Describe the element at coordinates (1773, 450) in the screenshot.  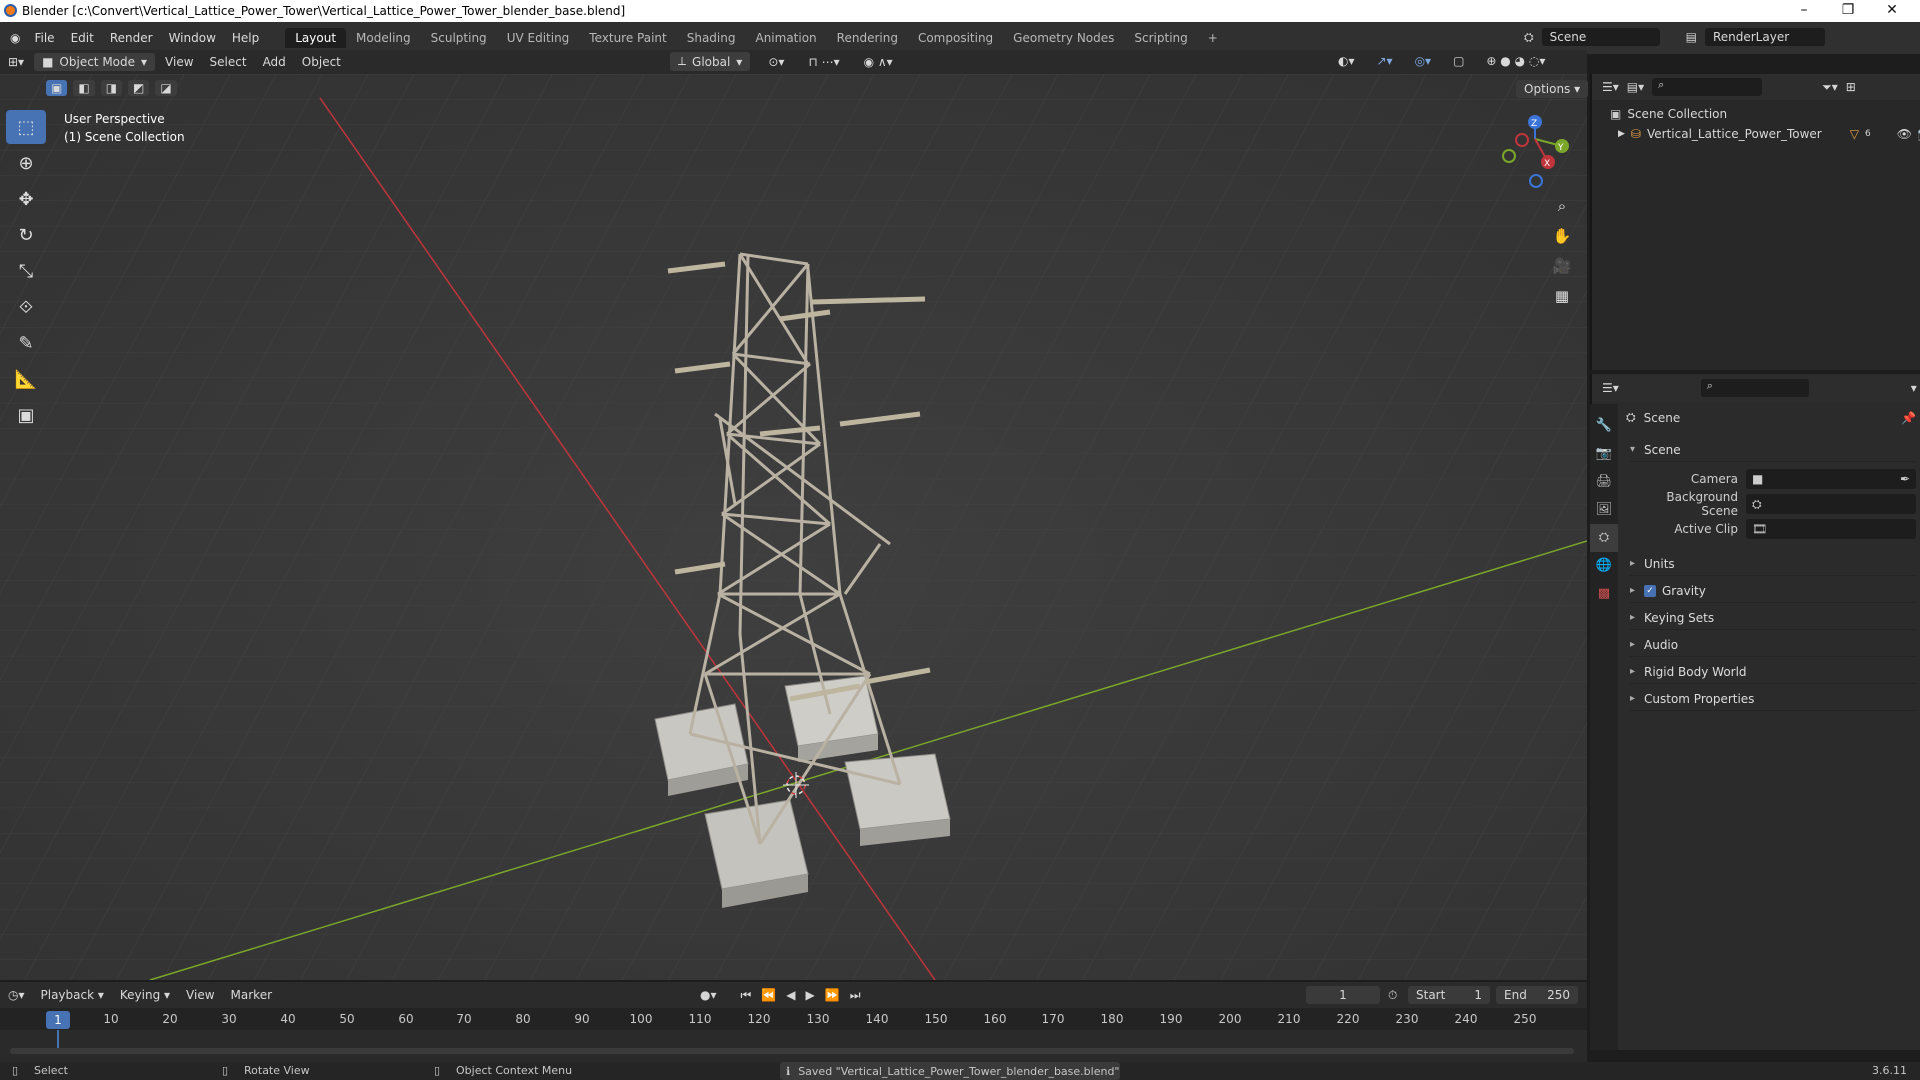
I see `panel-scene: ▾ Scene` at that location.